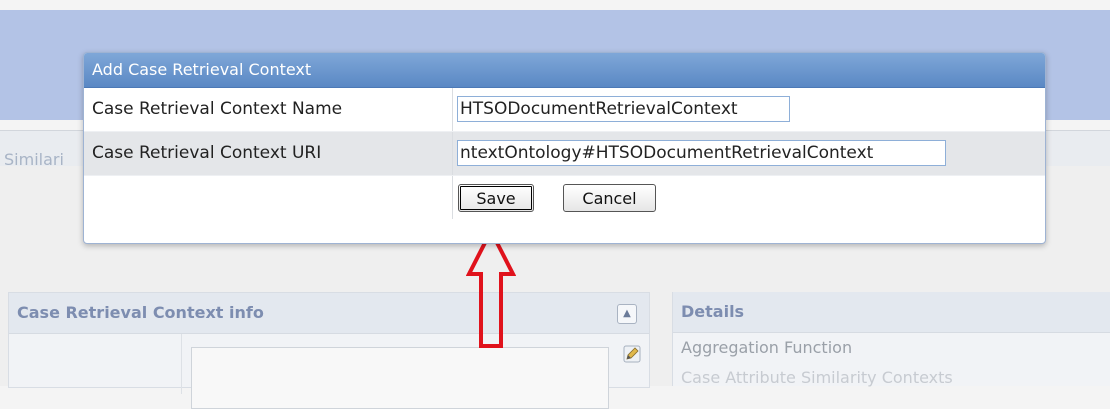  Describe the element at coordinates (207, 153) in the screenshot. I see `uri-label: Case Retrieval Context URI` at that location.